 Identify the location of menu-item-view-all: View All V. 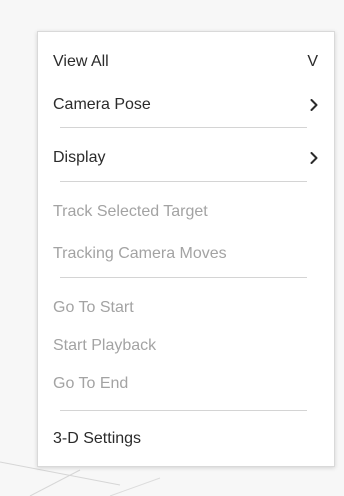
(186, 62).